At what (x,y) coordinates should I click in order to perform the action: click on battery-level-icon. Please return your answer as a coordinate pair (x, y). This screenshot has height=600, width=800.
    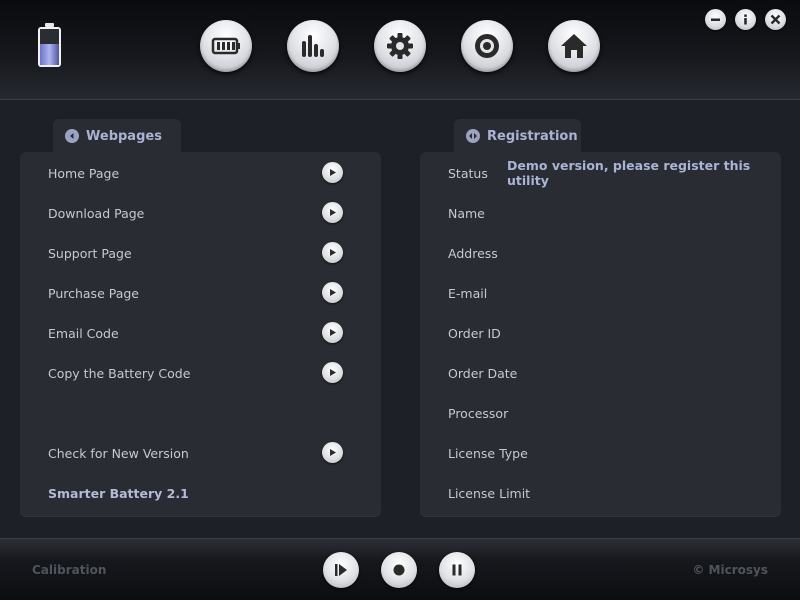
    Looking at the image, I should click on (225, 46).